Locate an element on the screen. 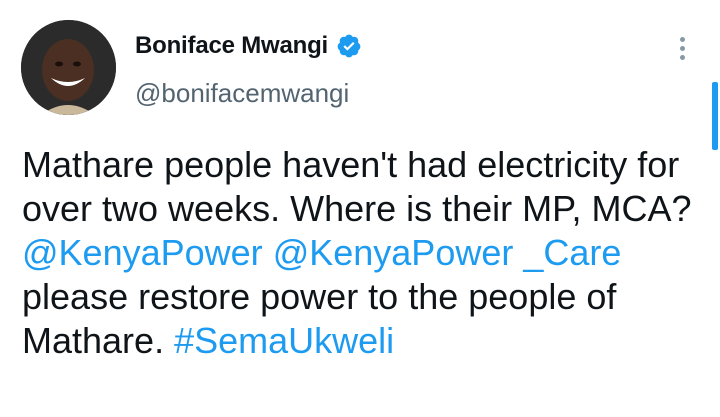 The image size is (720, 417). hashtag-link-semaukweli: #SemaUkweli is located at coordinates (284, 340).